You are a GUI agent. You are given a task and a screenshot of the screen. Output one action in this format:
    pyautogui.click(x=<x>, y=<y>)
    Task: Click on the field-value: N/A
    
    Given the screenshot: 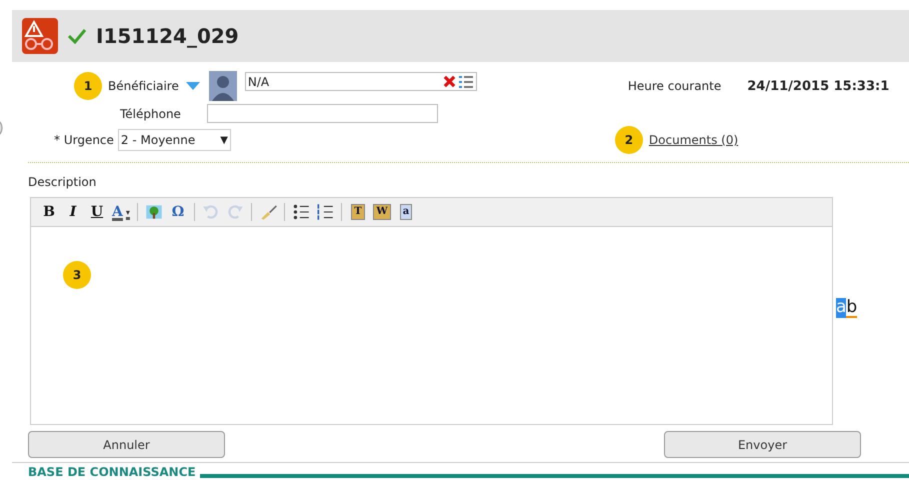 What is the action you would take?
    pyautogui.click(x=259, y=81)
    